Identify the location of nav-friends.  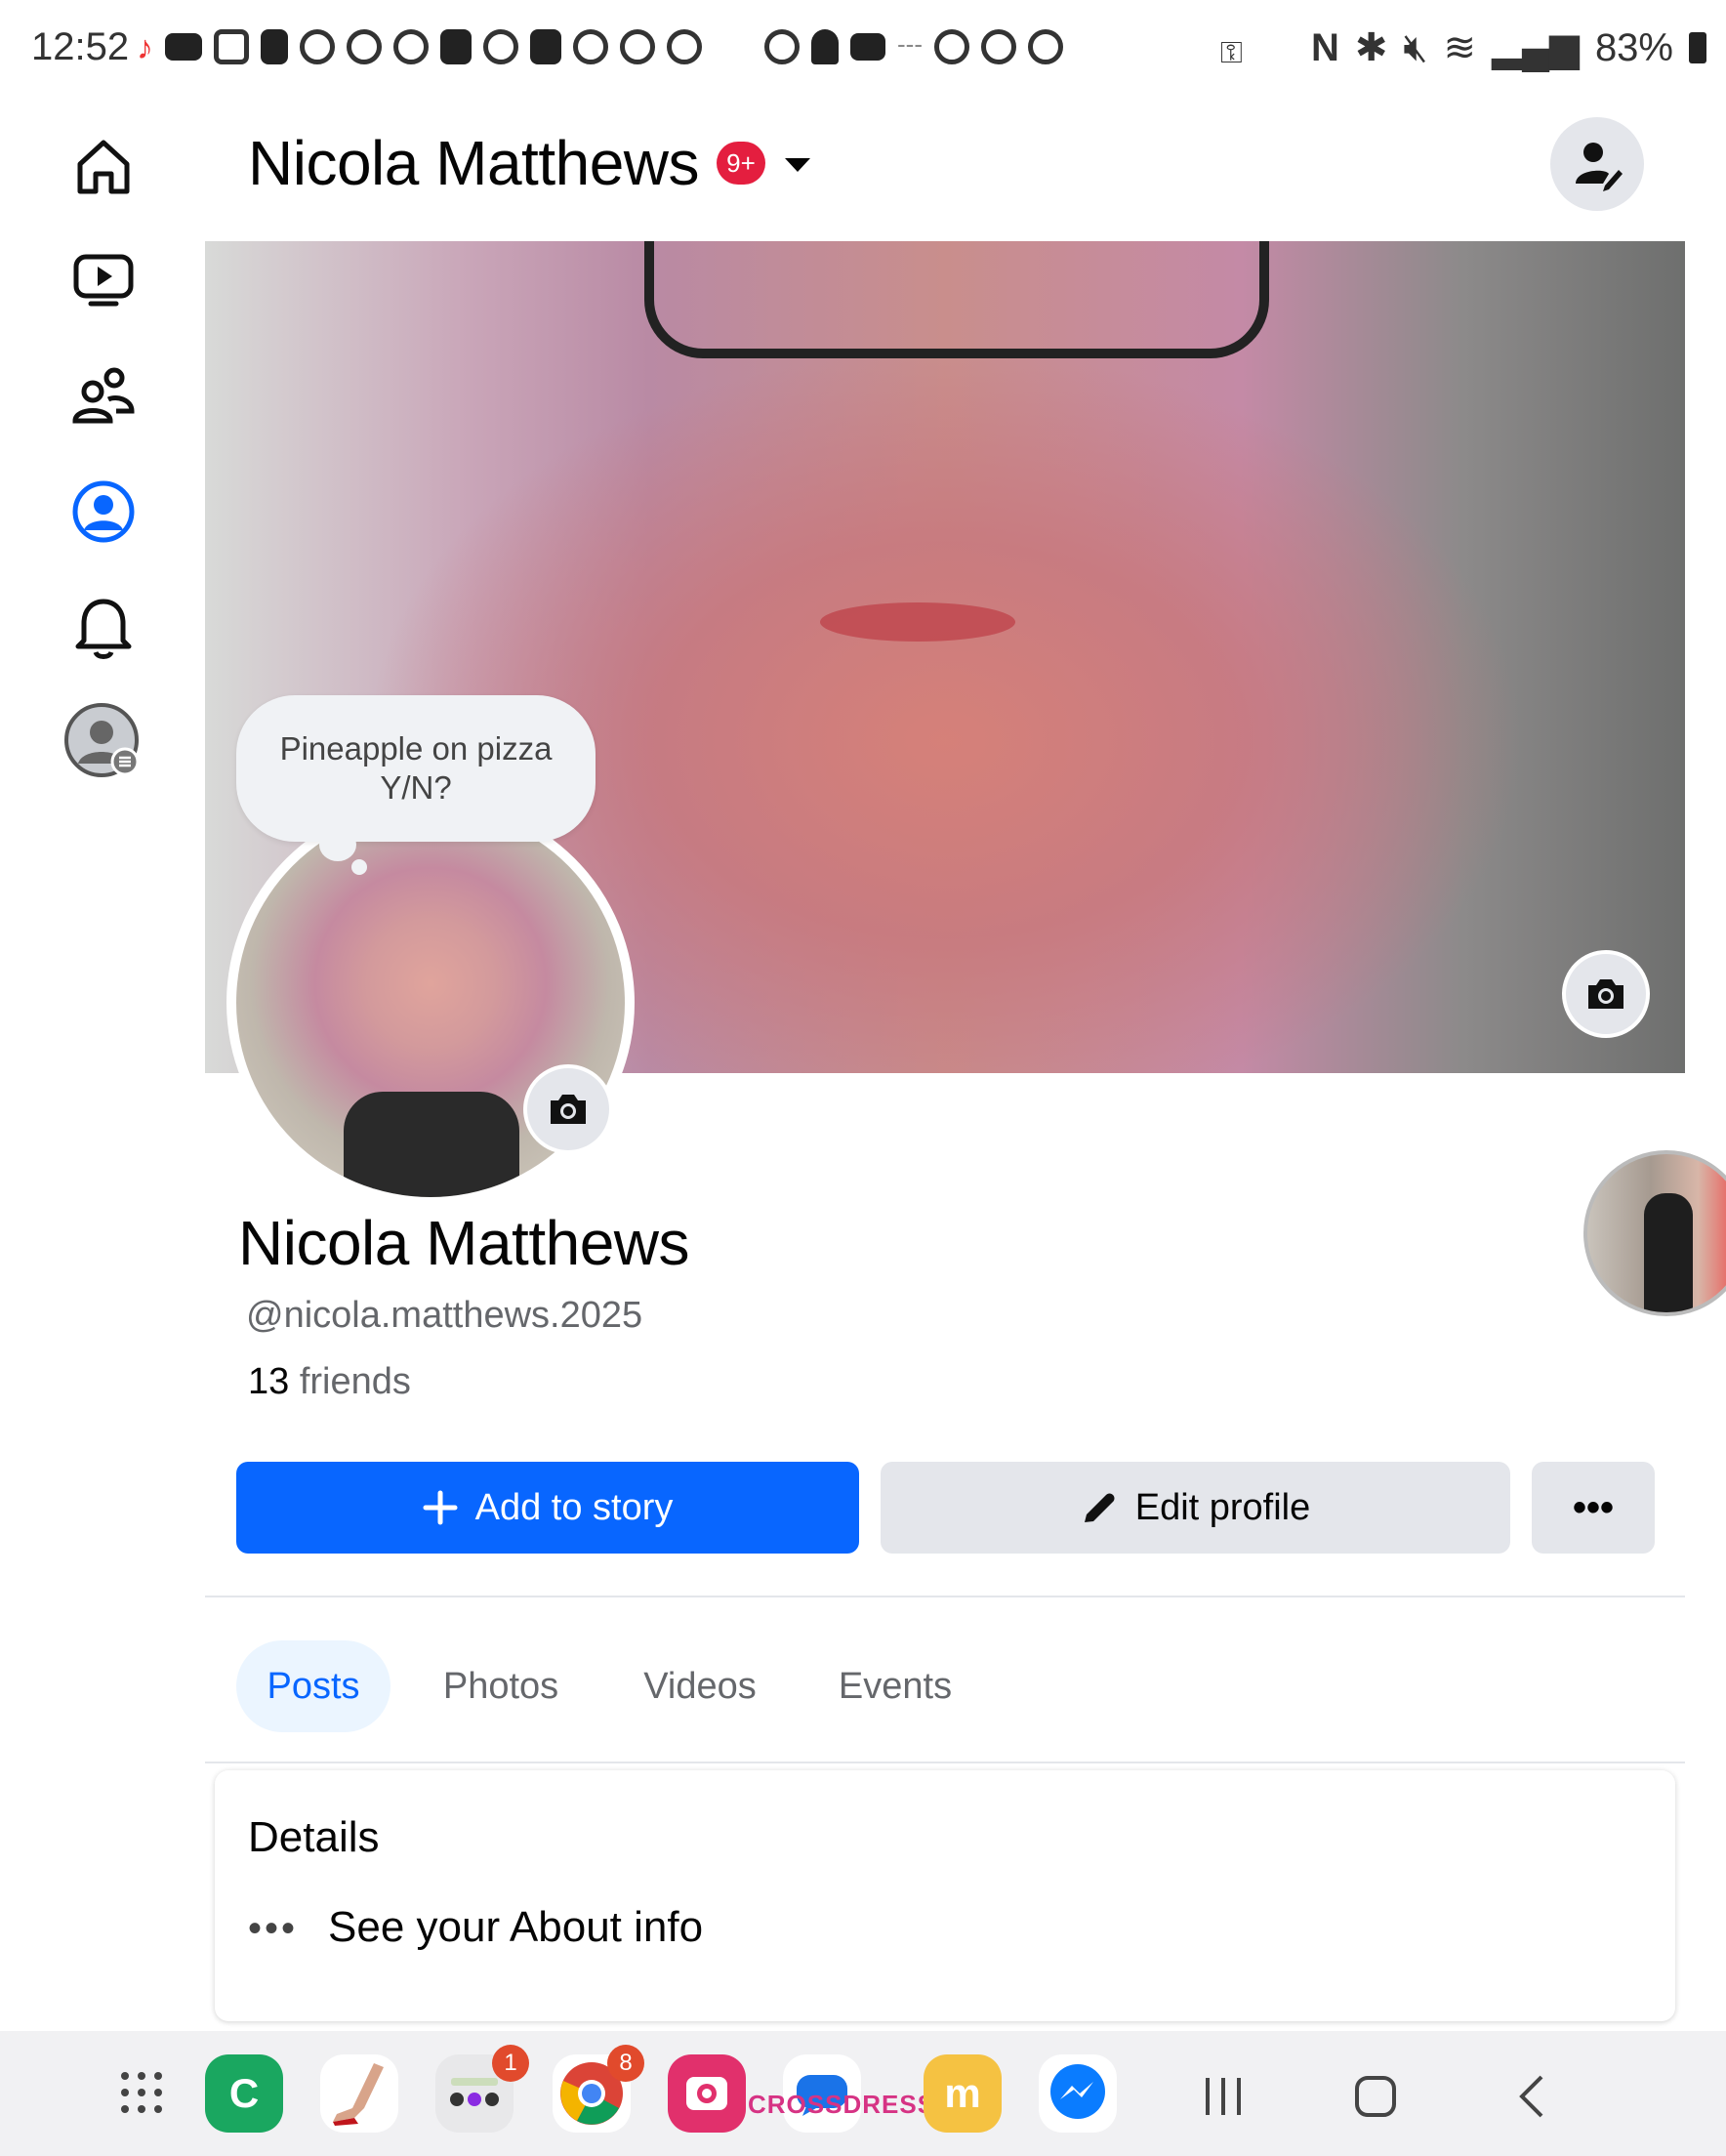
(104, 397).